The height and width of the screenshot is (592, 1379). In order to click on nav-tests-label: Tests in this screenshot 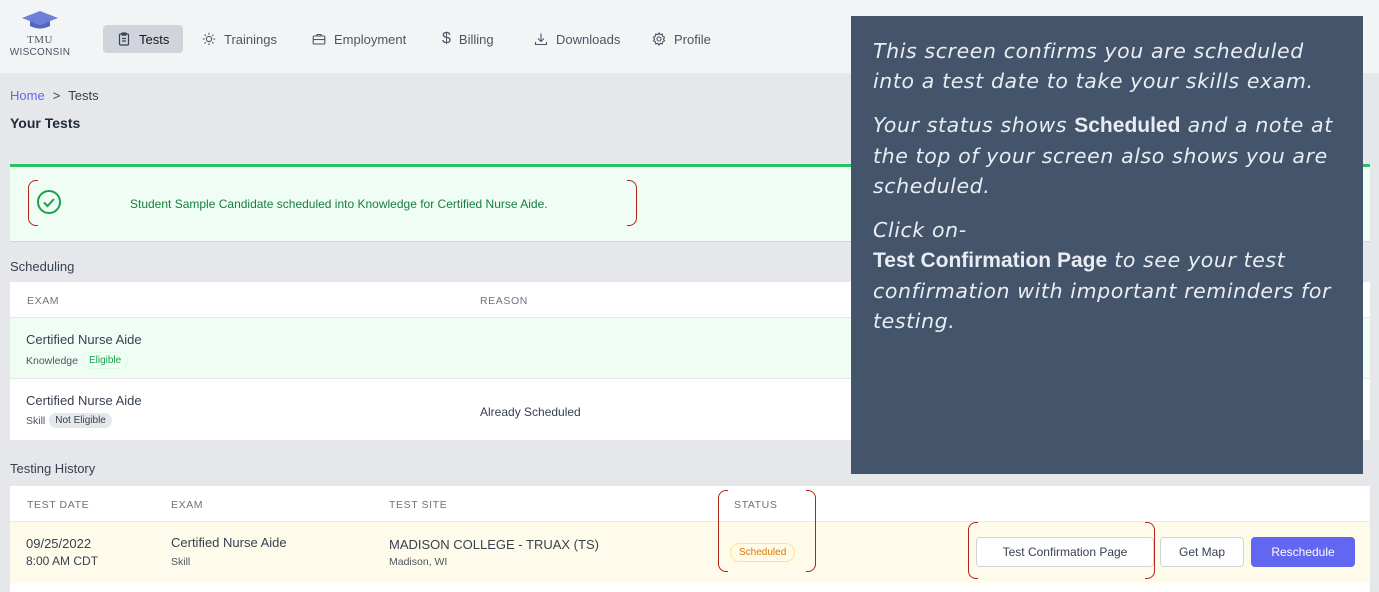, I will do `click(154, 39)`.